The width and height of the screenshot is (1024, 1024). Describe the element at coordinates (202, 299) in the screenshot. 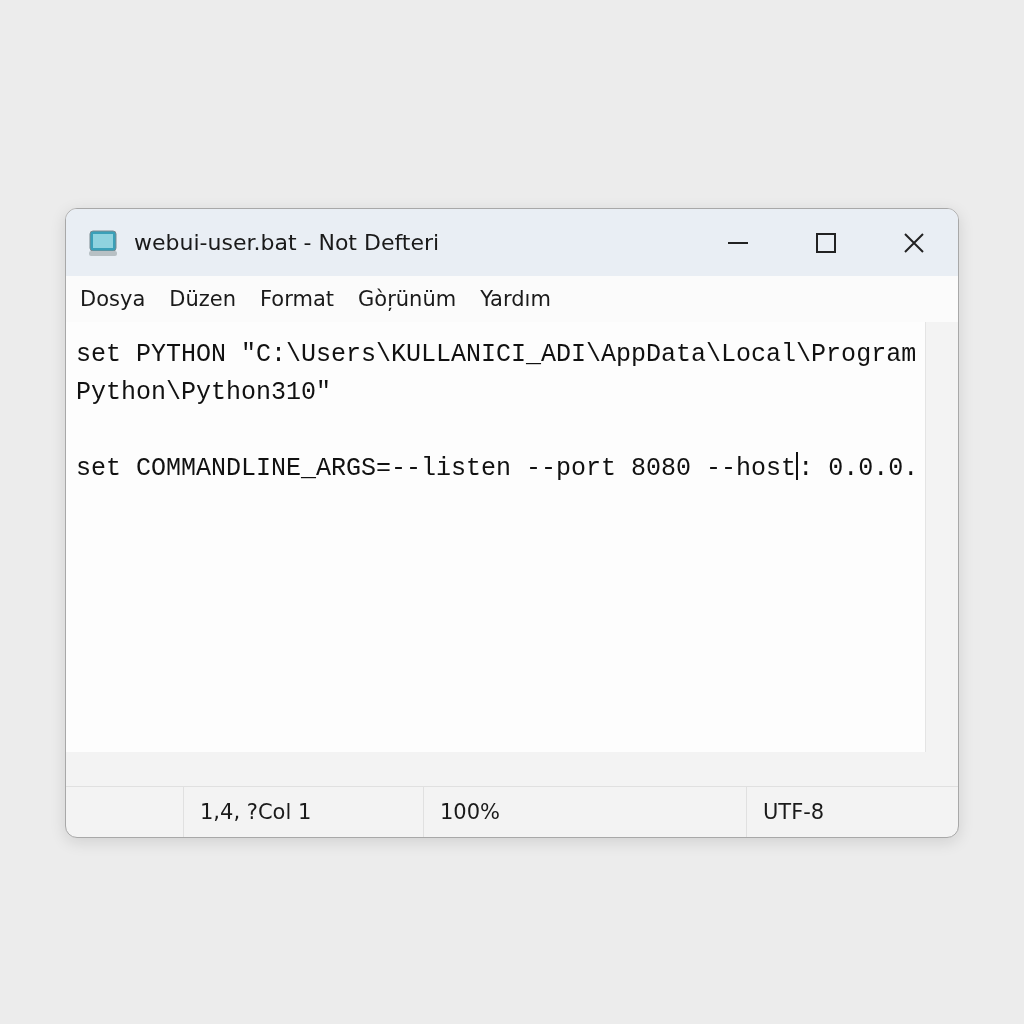

I see `menu-item: Düzen` at that location.